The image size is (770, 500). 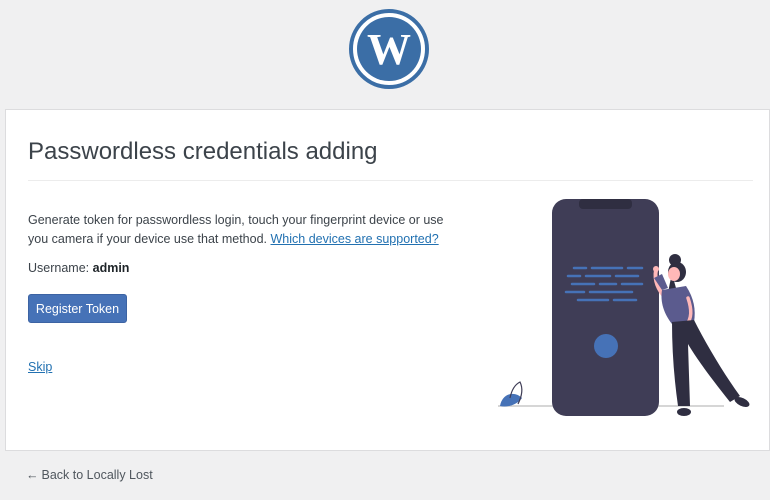 What do you see at coordinates (111, 268) in the screenshot?
I see `username-value: admin` at bounding box center [111, 268].